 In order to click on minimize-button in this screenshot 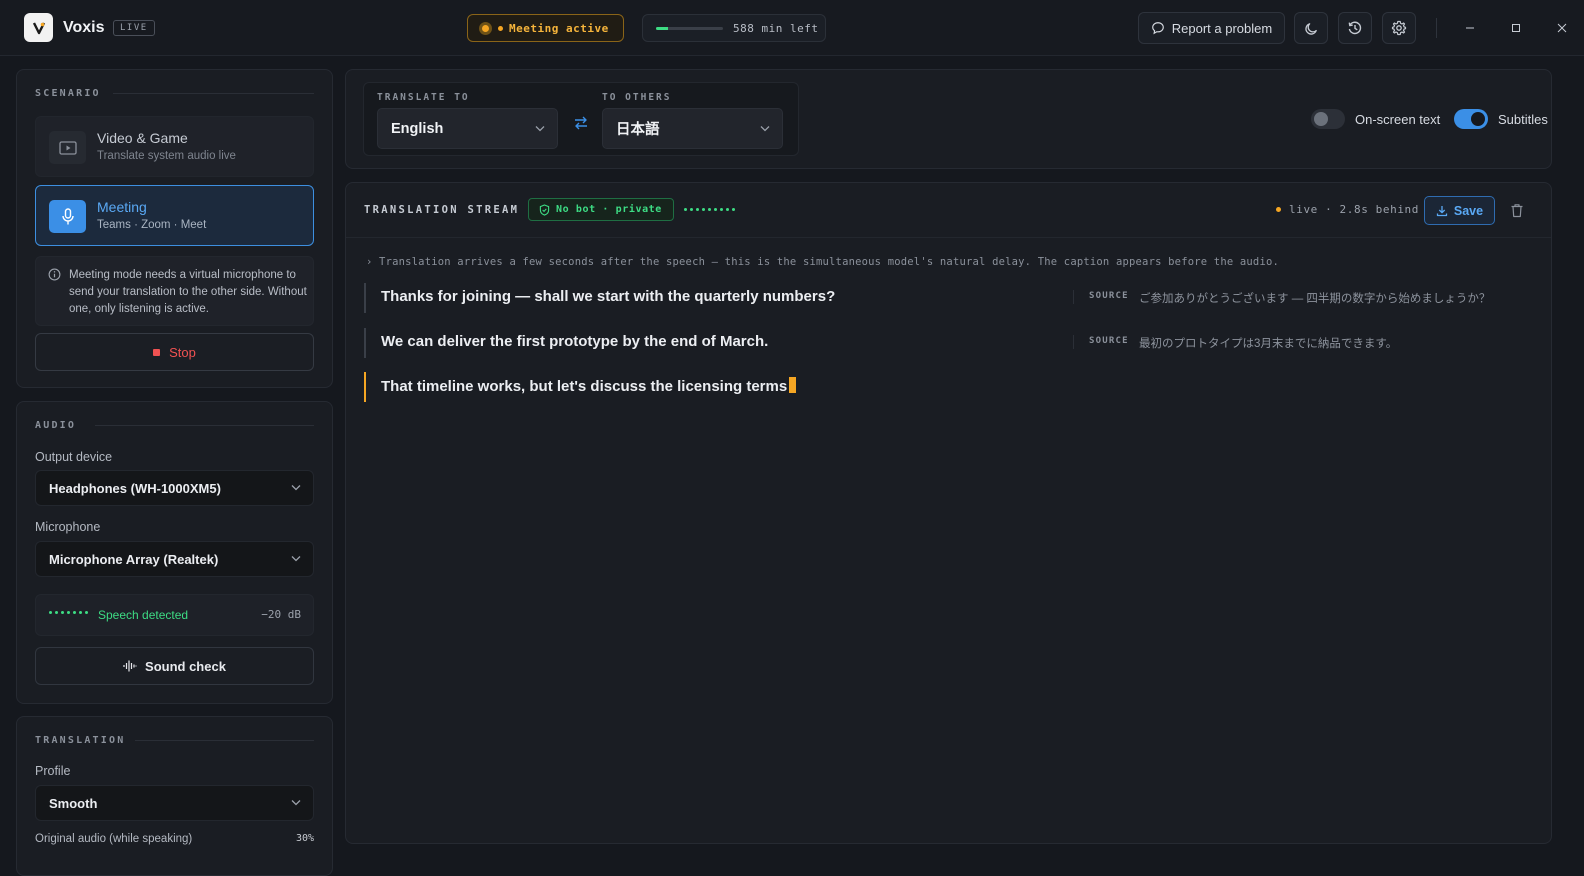, I will do `click(1470, 28)`.